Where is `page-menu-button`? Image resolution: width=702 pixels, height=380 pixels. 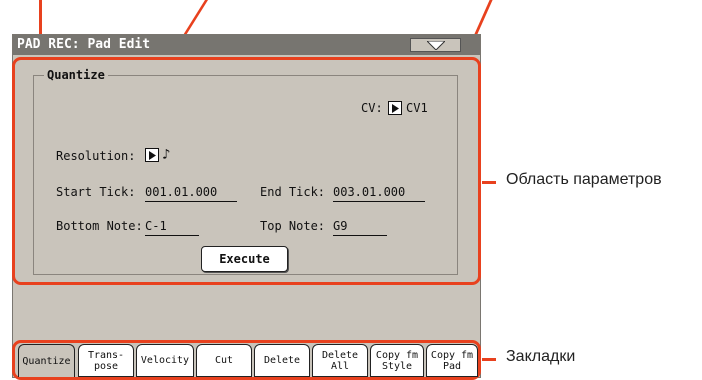
page-menu-button is located at coordinates (435, 45).